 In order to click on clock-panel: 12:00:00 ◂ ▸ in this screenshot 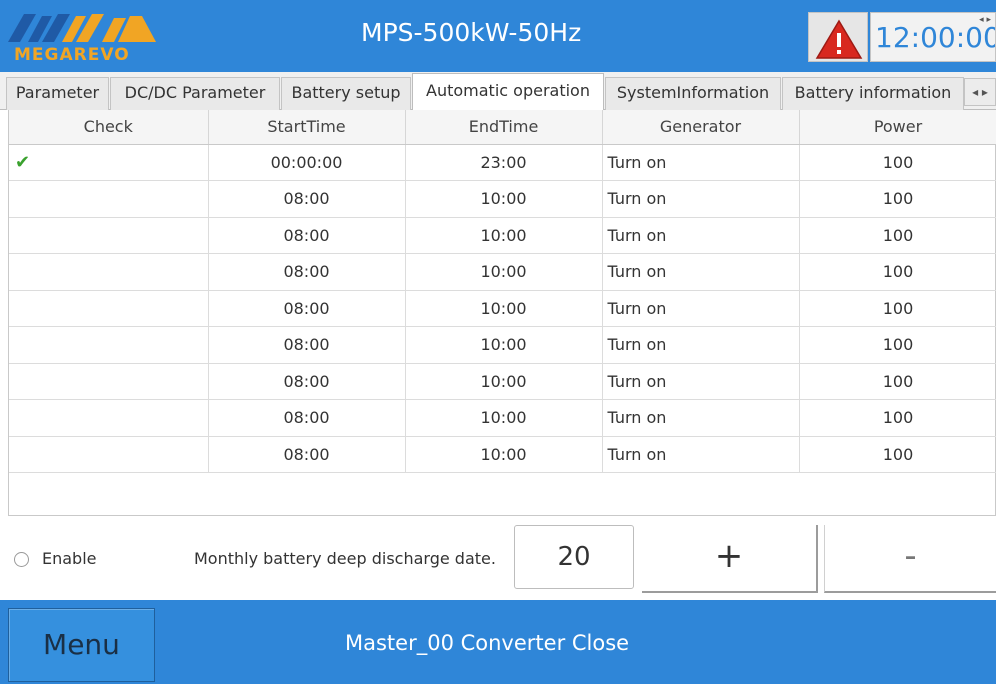, I will do `click(933, 37)`.